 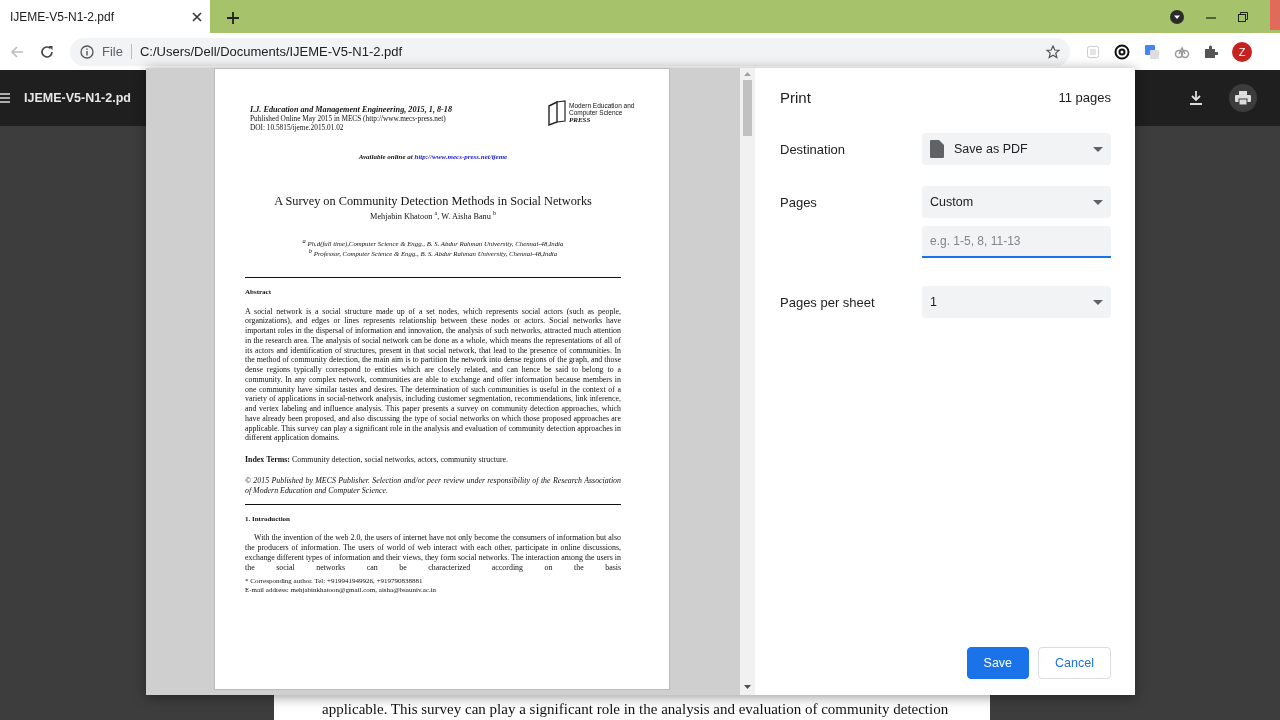 What do you see at coordinates (570, 51) in the screenshot?
I see `address-bar: File C:/Users/Dell/Documents/IJEME-V5-N1-2.pdf` at bounding box center [570, 51].